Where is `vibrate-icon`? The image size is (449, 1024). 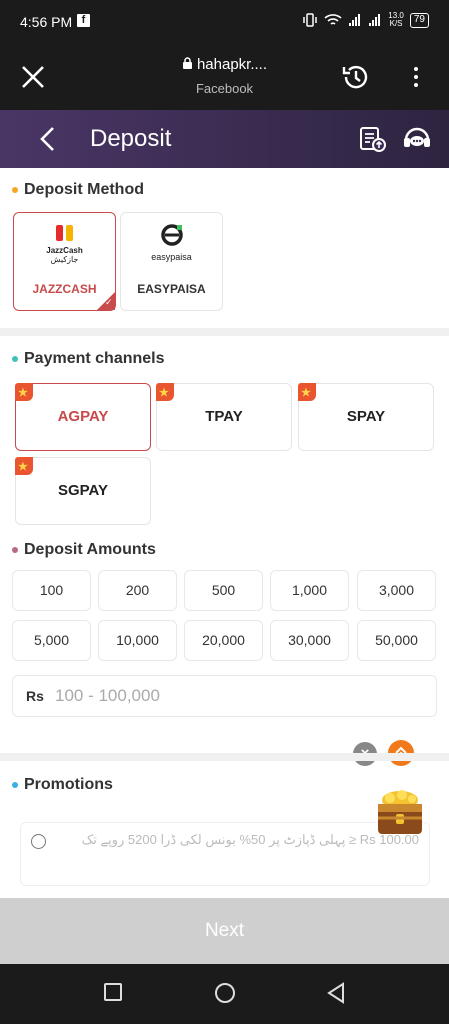 vibrate-icon is located at coordinates (310, 20).